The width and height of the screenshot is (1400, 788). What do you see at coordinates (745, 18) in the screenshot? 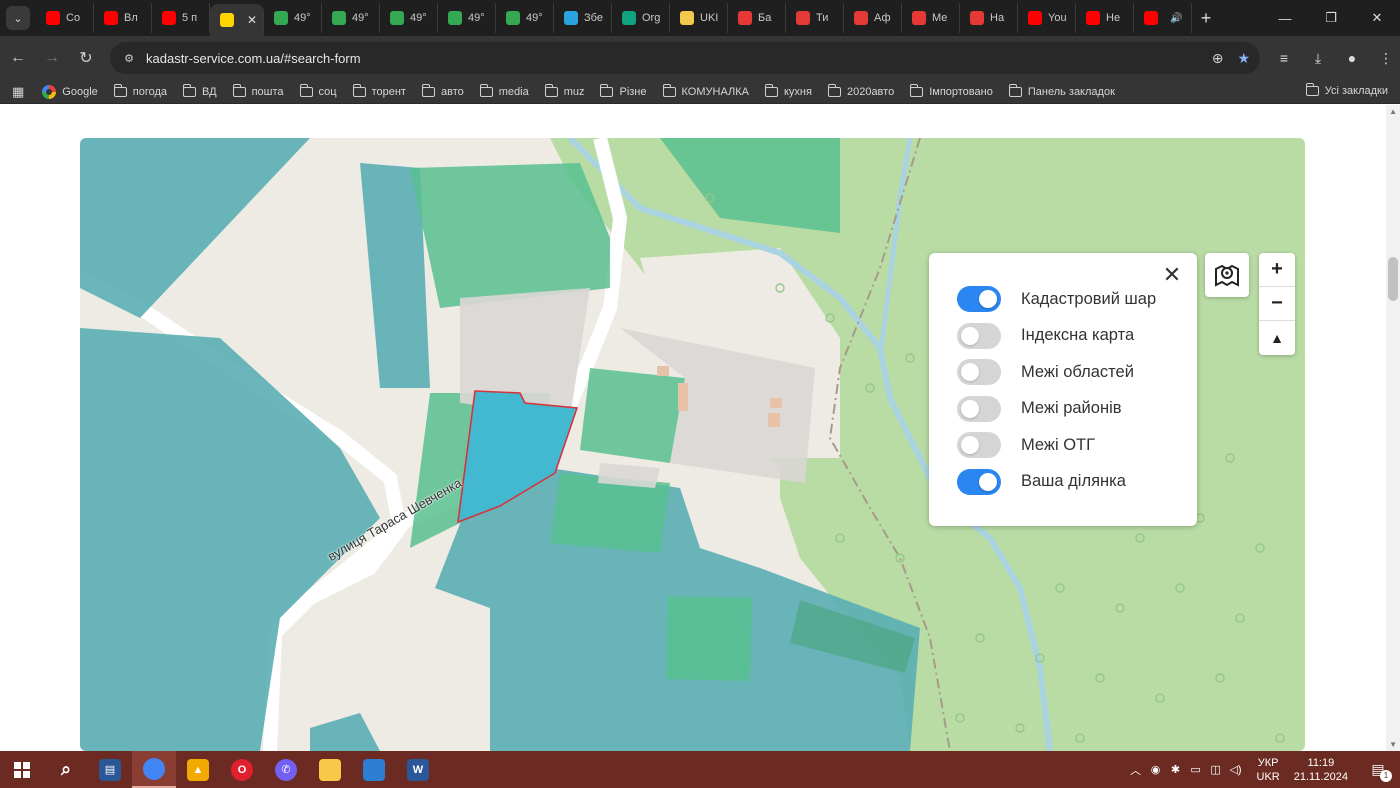
I see `ua-site-icon` at bounding box center [745, 18].